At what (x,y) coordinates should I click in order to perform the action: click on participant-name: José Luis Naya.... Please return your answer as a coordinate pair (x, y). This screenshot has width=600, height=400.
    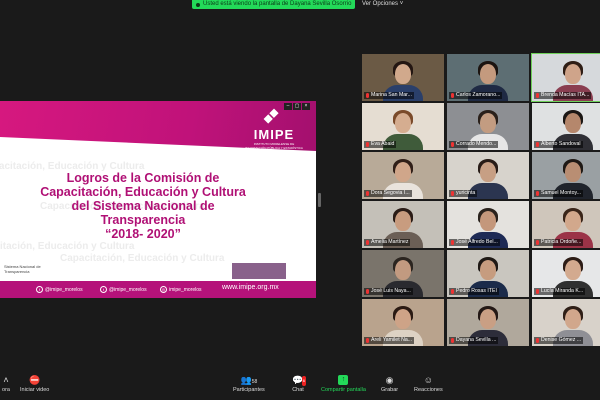
    Looking at the image, I should click on (388, 291).